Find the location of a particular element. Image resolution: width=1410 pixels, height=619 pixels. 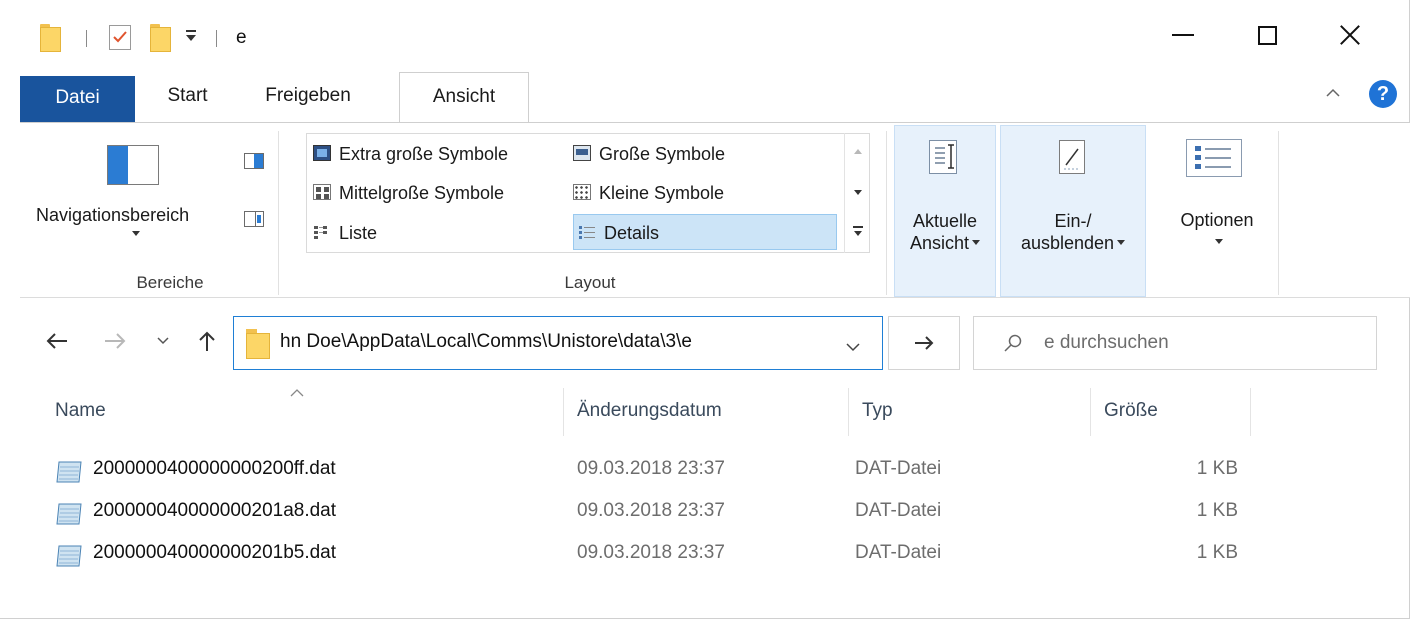

maximize-button is located at coordinates (1267, 35).